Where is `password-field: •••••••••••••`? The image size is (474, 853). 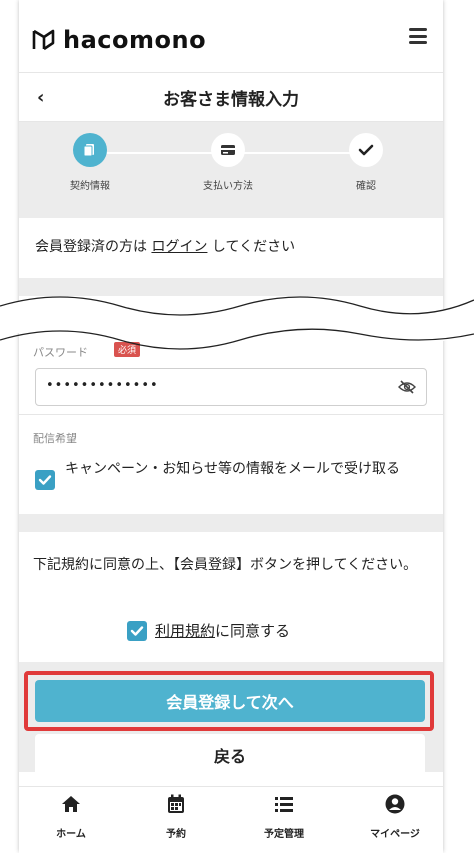 password-field: ••••••••••••• is located at coordinates (231, 387).